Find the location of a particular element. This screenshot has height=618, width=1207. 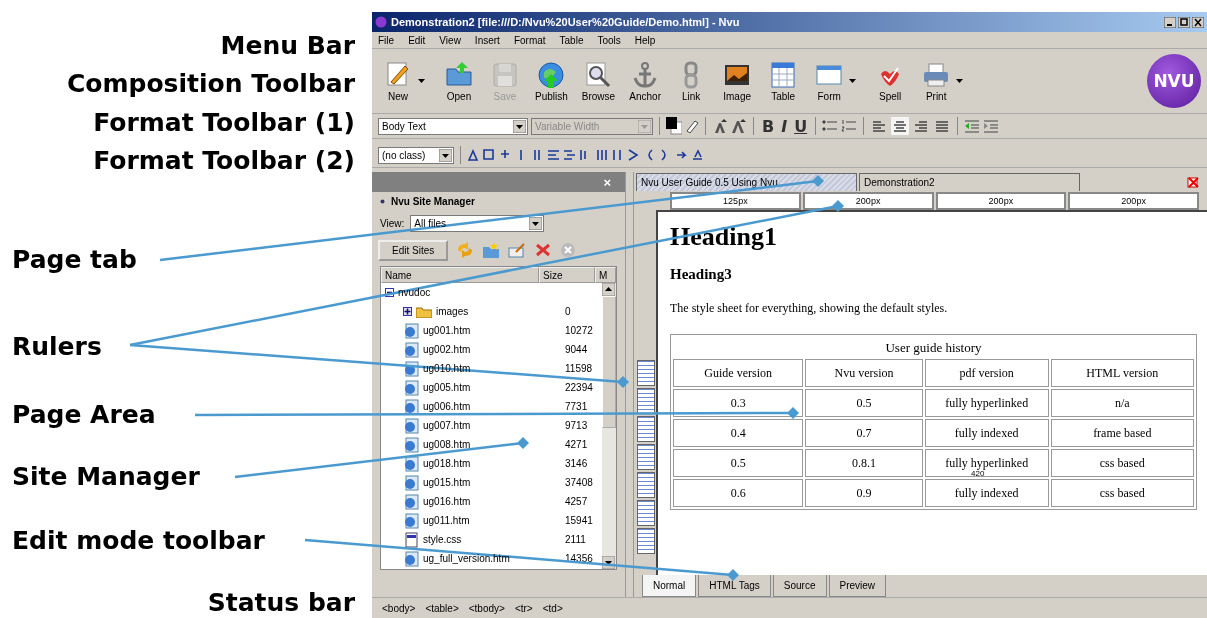

tag-breadcrumb: <table> is located at coordinates (442, 608).